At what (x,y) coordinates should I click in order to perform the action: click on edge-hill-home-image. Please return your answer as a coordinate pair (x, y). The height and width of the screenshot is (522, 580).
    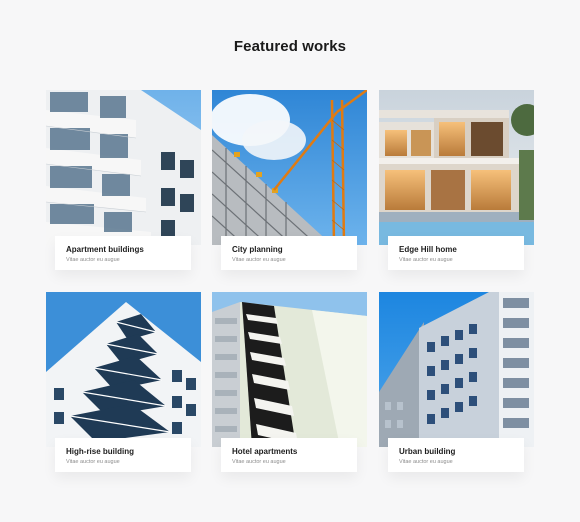
    Looking at the image, I should click on (456, 167).